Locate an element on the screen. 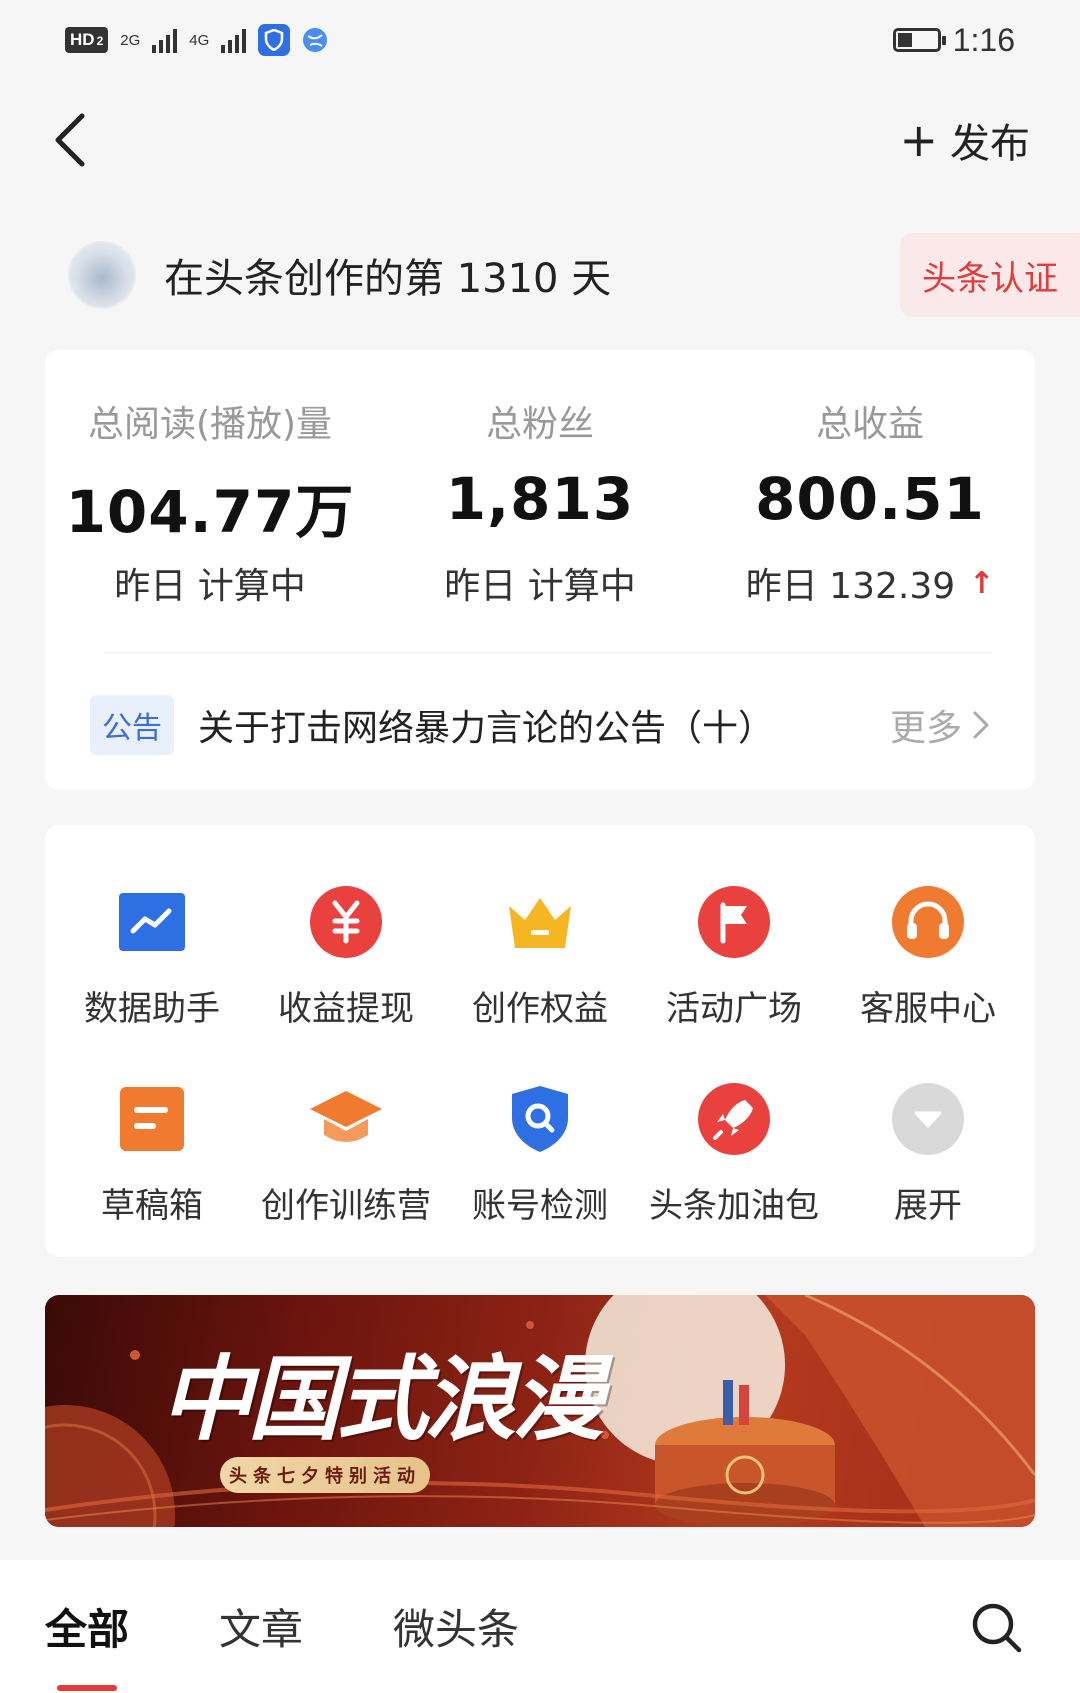 This screenshot has height=1693, width=1080. sim-index: 2 is located at coordinates (100, 41).